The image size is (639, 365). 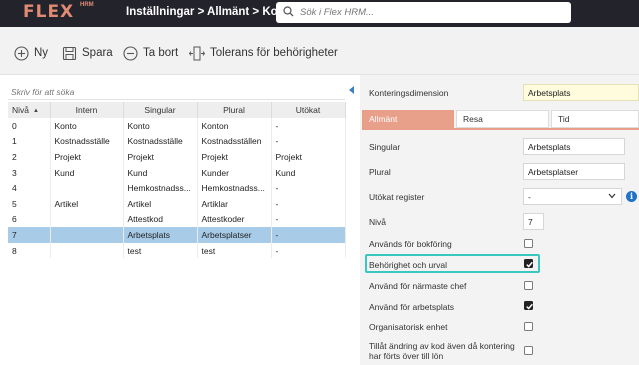 What do you see at coordinates (197, 53) in the screenshot?
I see `column-resize-icon` at bounding box center [197, 53].